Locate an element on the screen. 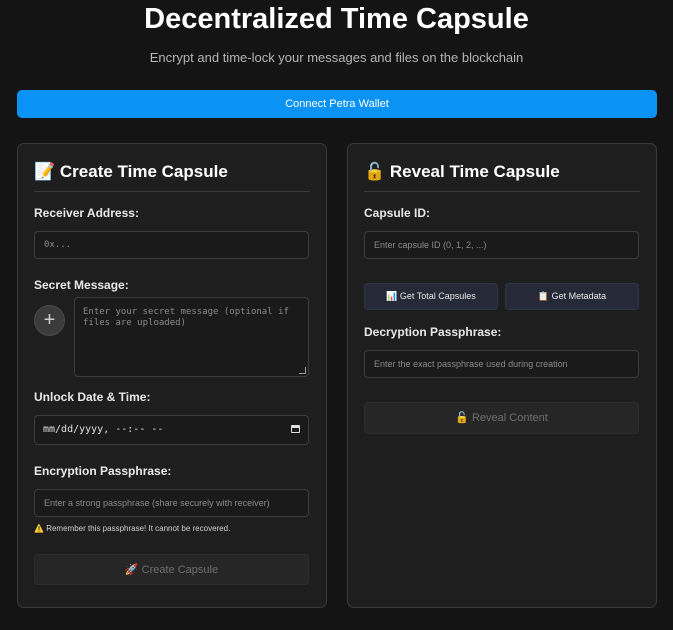  unlock-date-input: mm/dd/yyyy, --:-- -- is located at coordinates (171, 430).